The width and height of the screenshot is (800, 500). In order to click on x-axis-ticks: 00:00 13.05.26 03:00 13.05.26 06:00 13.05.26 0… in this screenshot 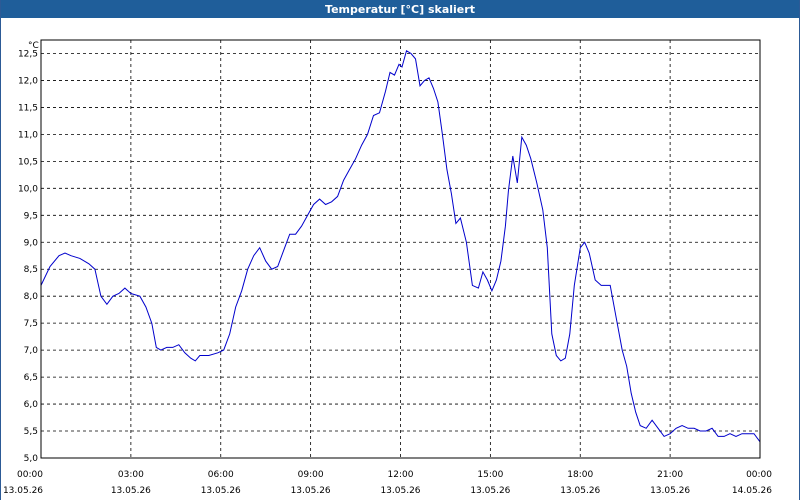, I will do `click(387, 483)`.